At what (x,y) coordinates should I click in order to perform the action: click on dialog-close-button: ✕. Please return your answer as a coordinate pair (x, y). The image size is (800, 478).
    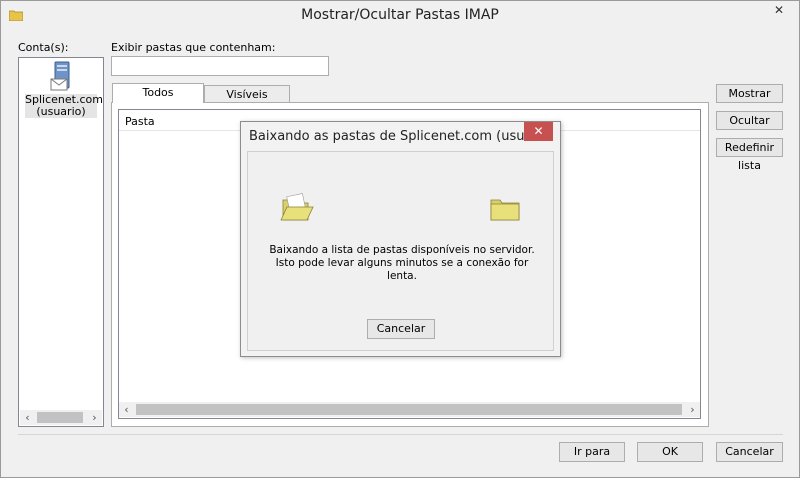
    Looking at the image, I should click on (538, 131).